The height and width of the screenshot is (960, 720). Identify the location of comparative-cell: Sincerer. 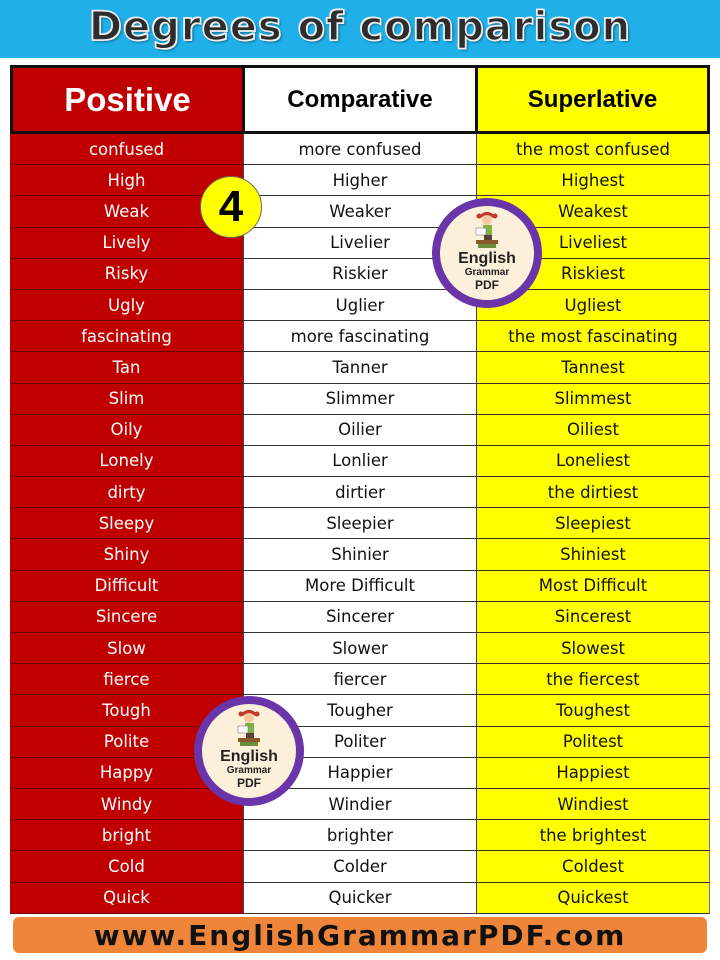
(359, 617).